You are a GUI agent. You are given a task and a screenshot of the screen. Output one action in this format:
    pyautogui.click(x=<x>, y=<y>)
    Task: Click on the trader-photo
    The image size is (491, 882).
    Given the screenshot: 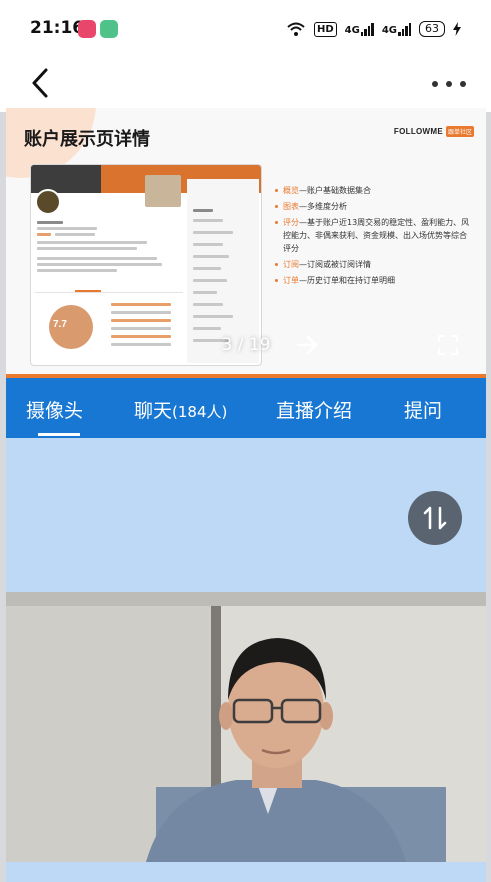 What is the action you would take?
    pyautogui.click(x=163, y=191)
    